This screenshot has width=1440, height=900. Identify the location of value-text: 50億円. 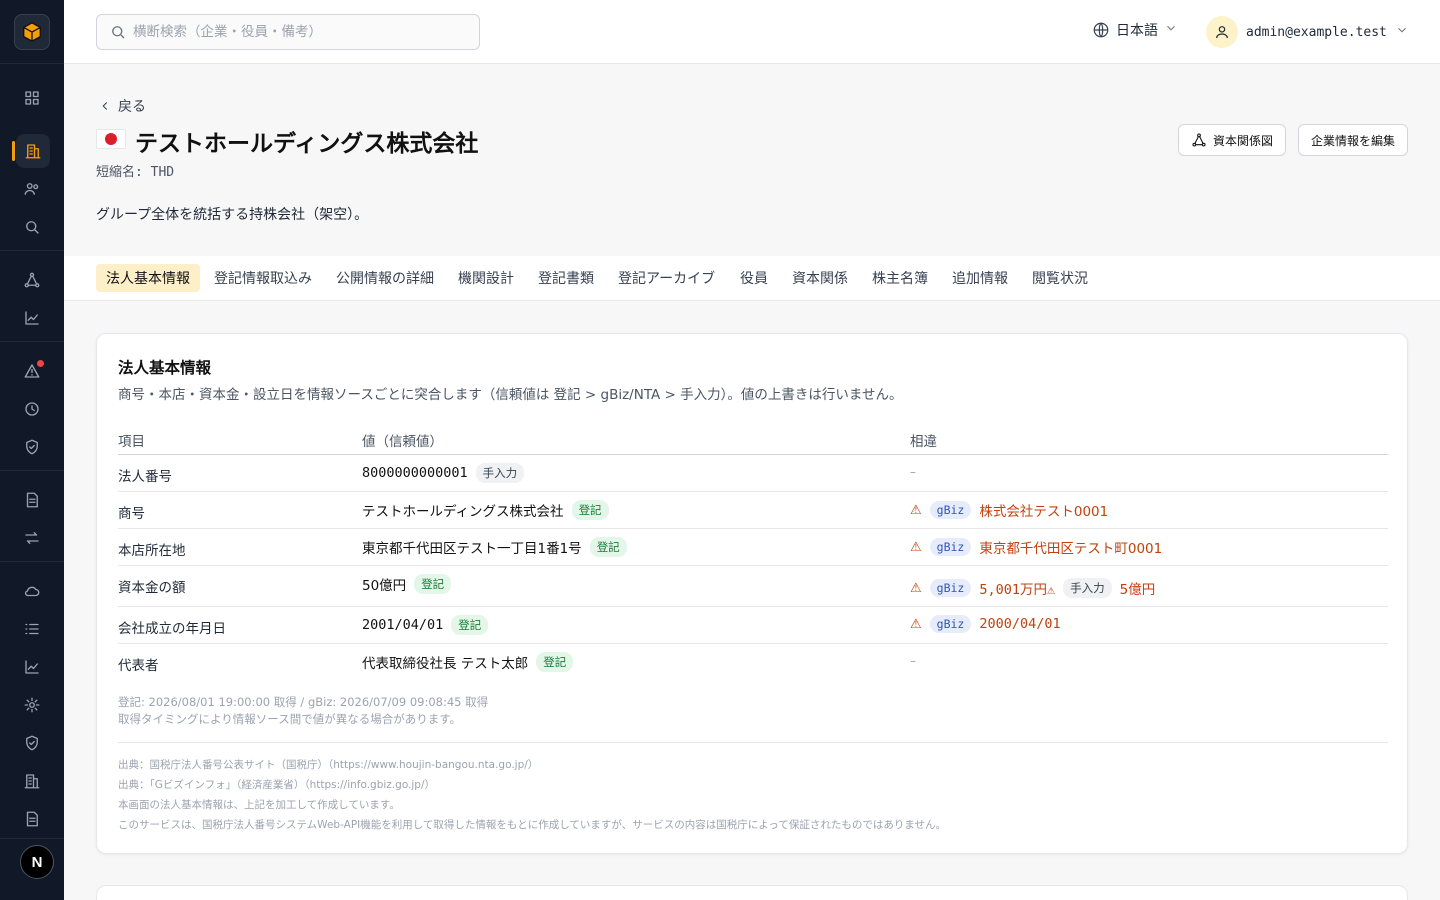
(384, 586).